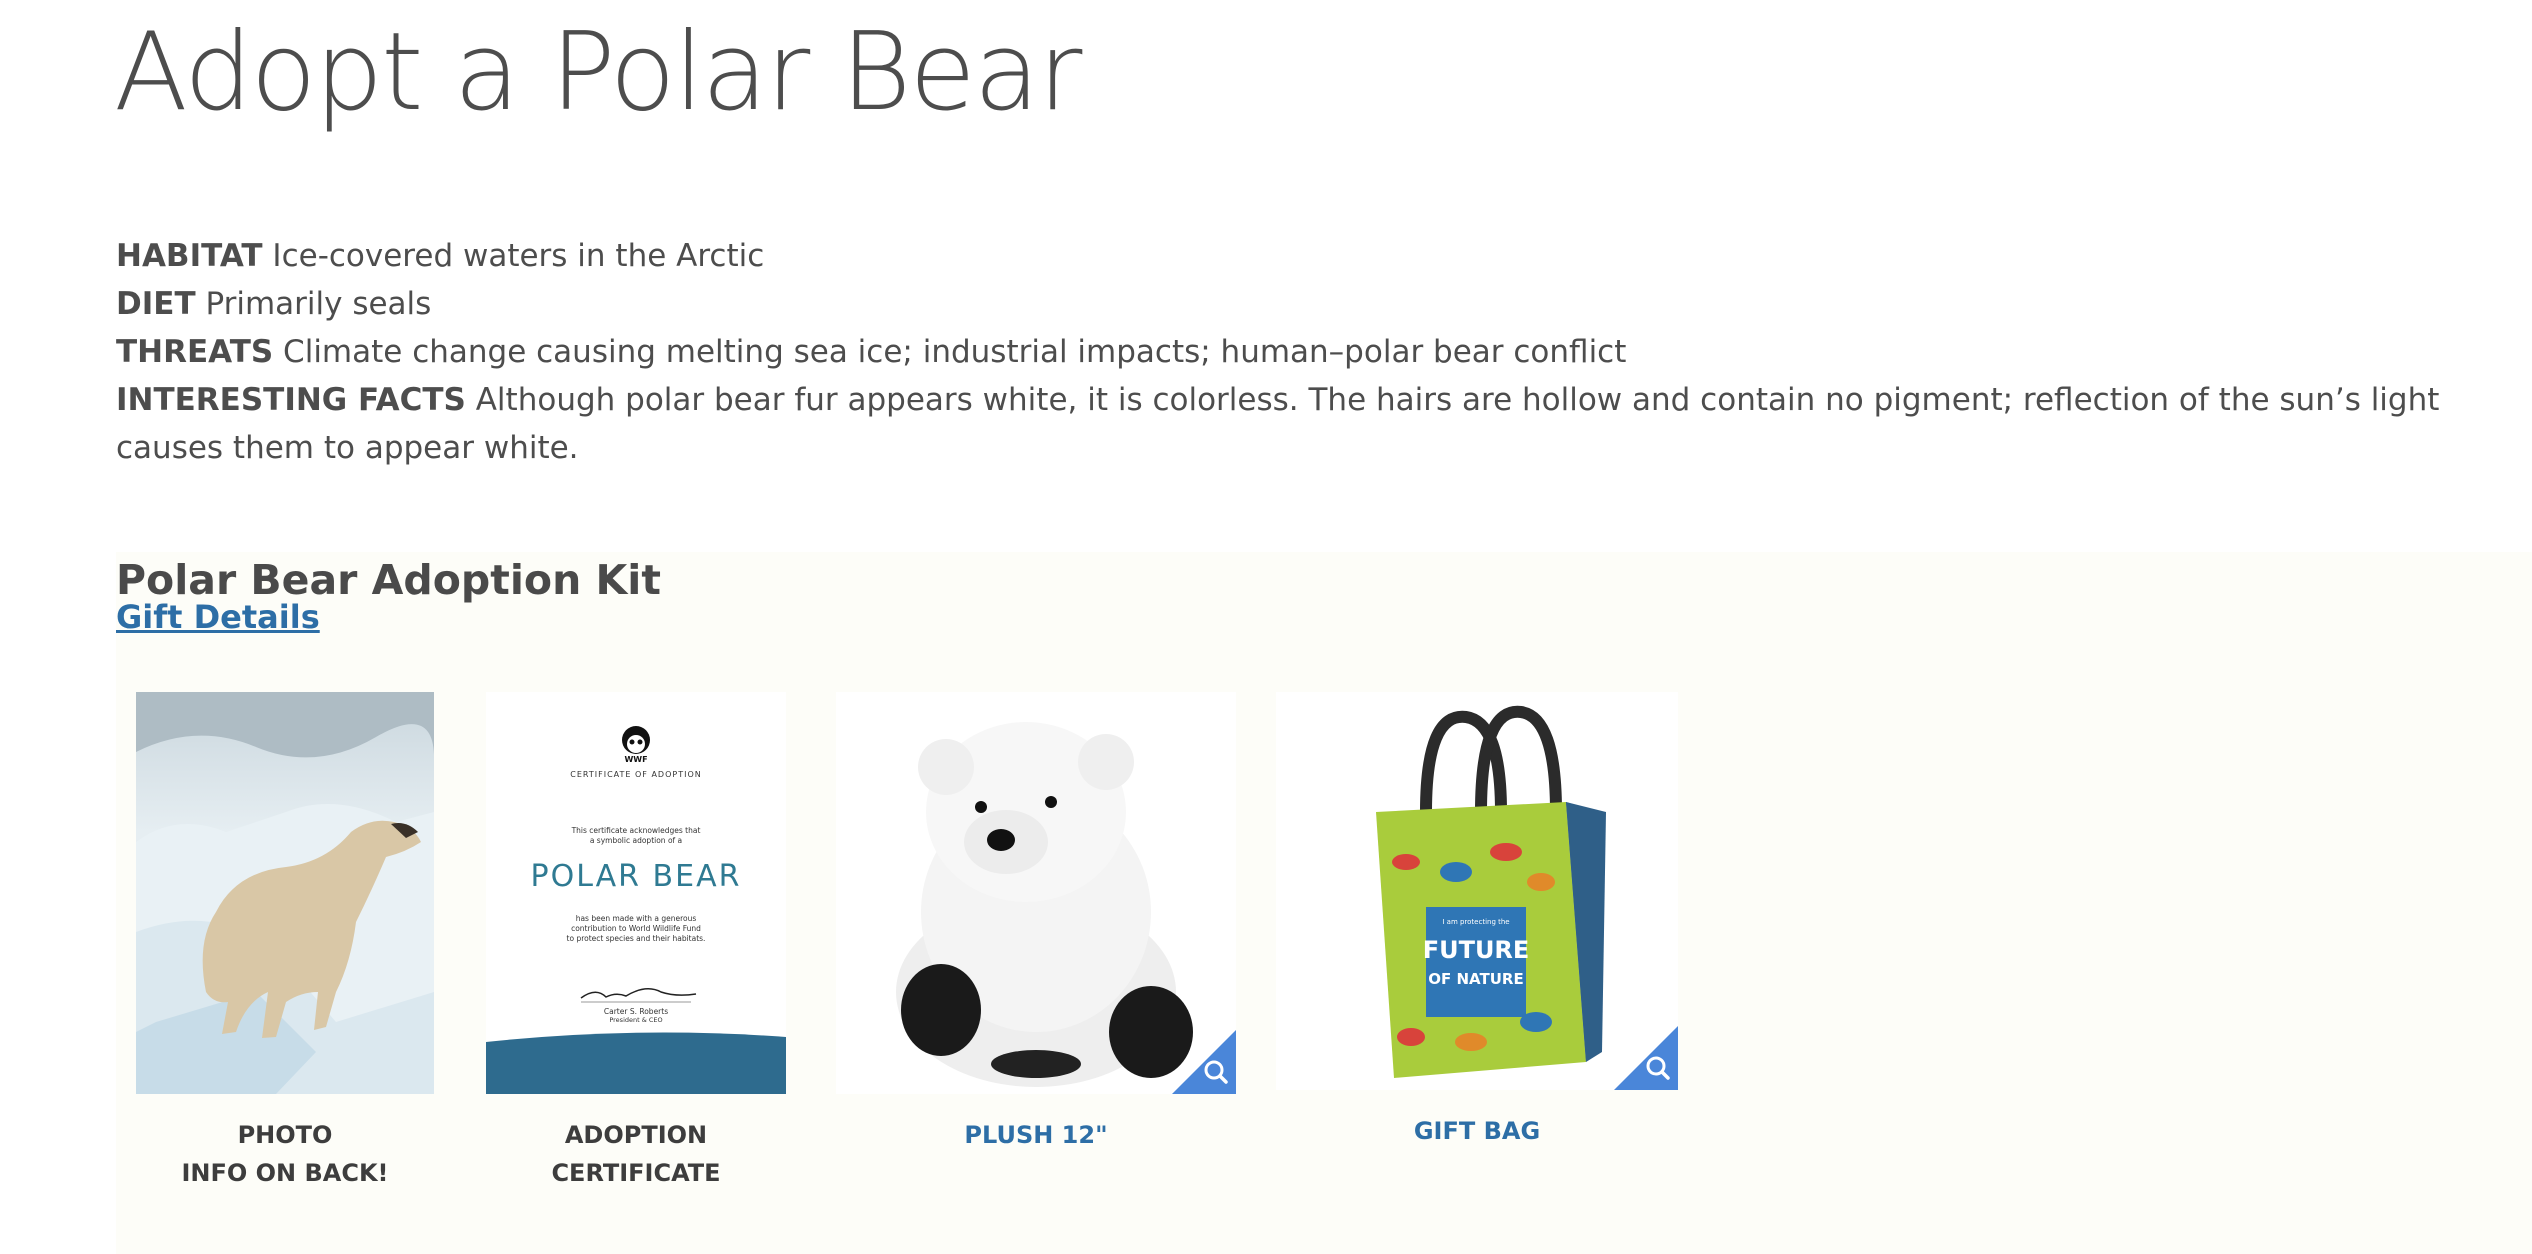  I want to click on photo-caption: PHOTO INFO ON BACK!, so click(285, 1154).